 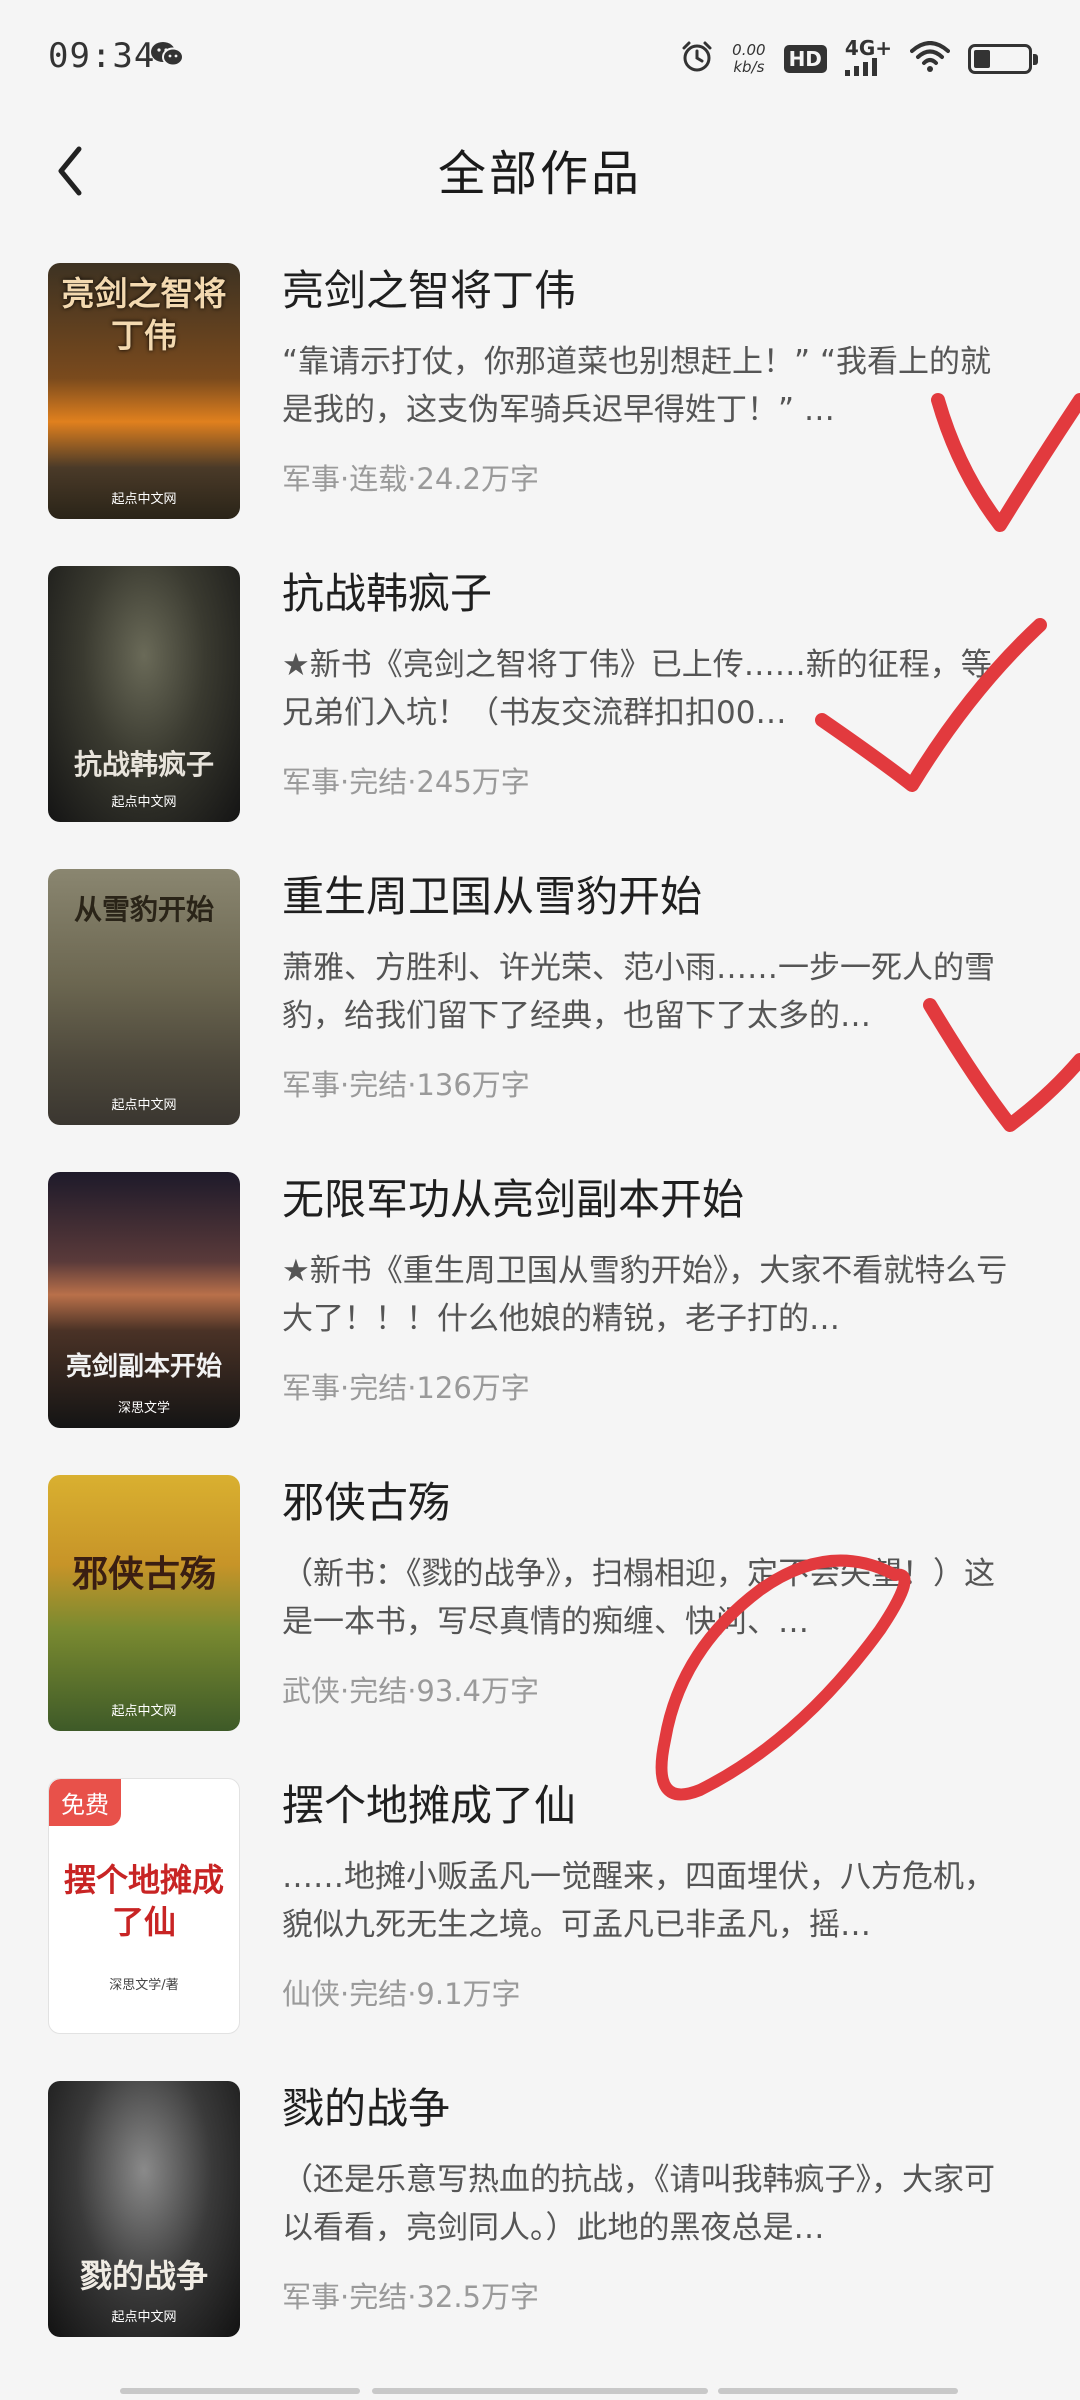 What do you see at coordinates (539, 174) in the screenshot?
I see `page-title: 全部作品` at bounding box center [539, 174].